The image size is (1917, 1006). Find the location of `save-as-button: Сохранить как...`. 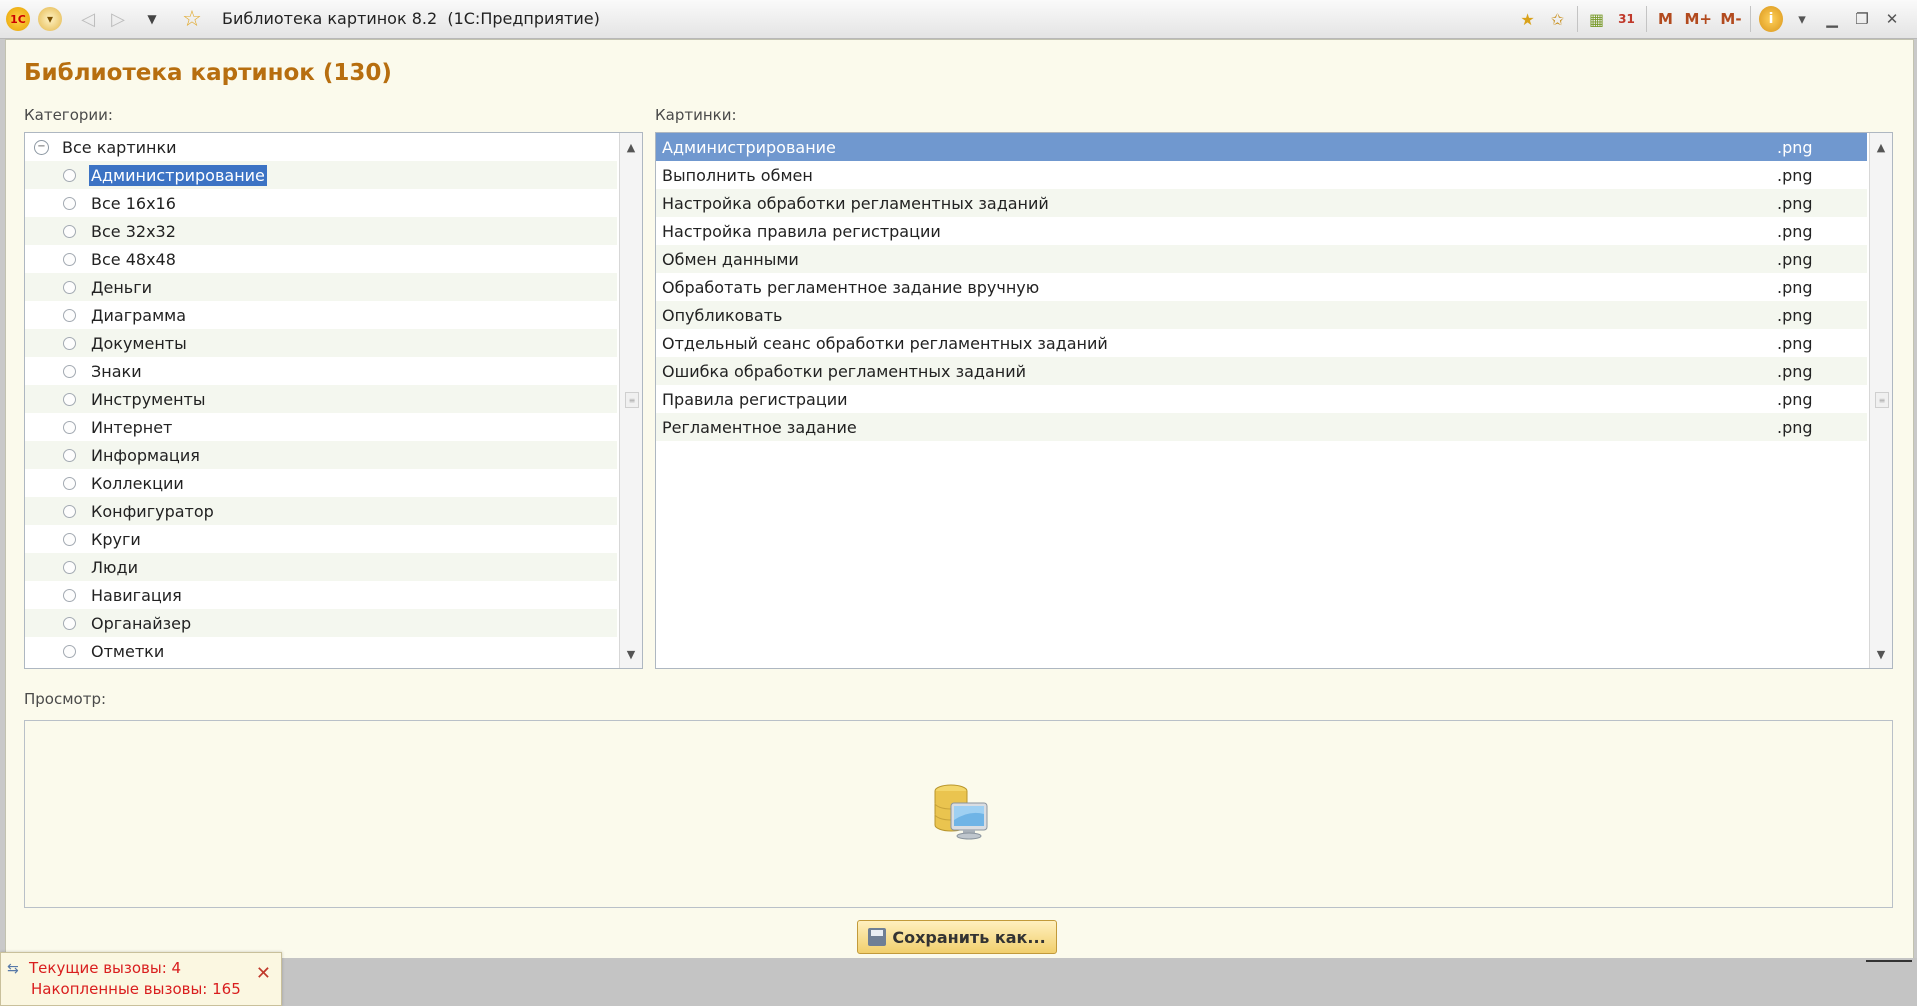

save-as-button: Сохранить как... is located at coordinates (957, 937).